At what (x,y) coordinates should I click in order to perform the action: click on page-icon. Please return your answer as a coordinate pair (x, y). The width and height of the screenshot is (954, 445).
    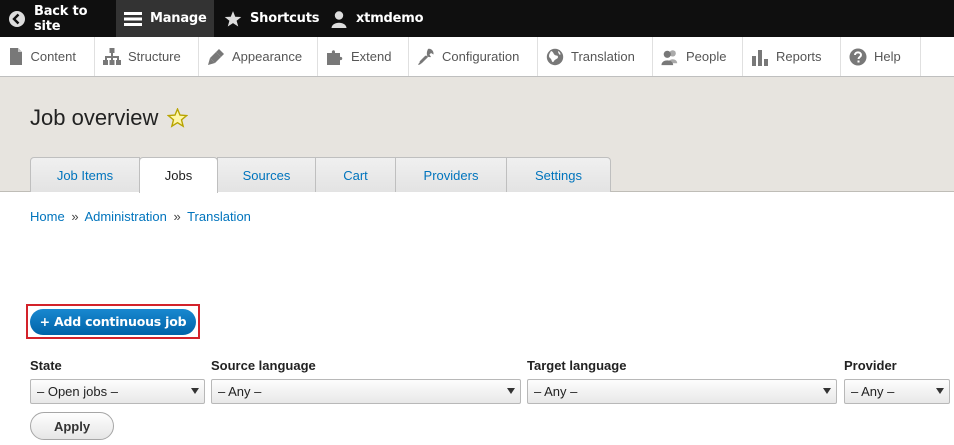
    Looking at the image, I should click on (15, 57).